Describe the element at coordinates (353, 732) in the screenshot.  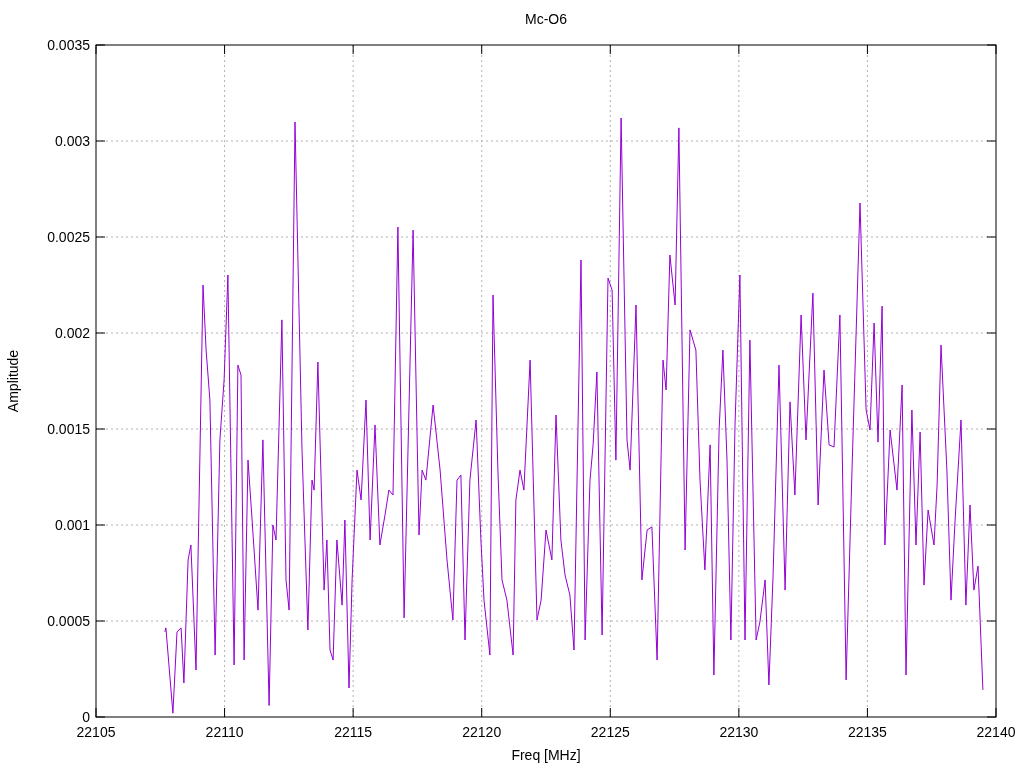
I see `x-tick-label: 22115` at that location.